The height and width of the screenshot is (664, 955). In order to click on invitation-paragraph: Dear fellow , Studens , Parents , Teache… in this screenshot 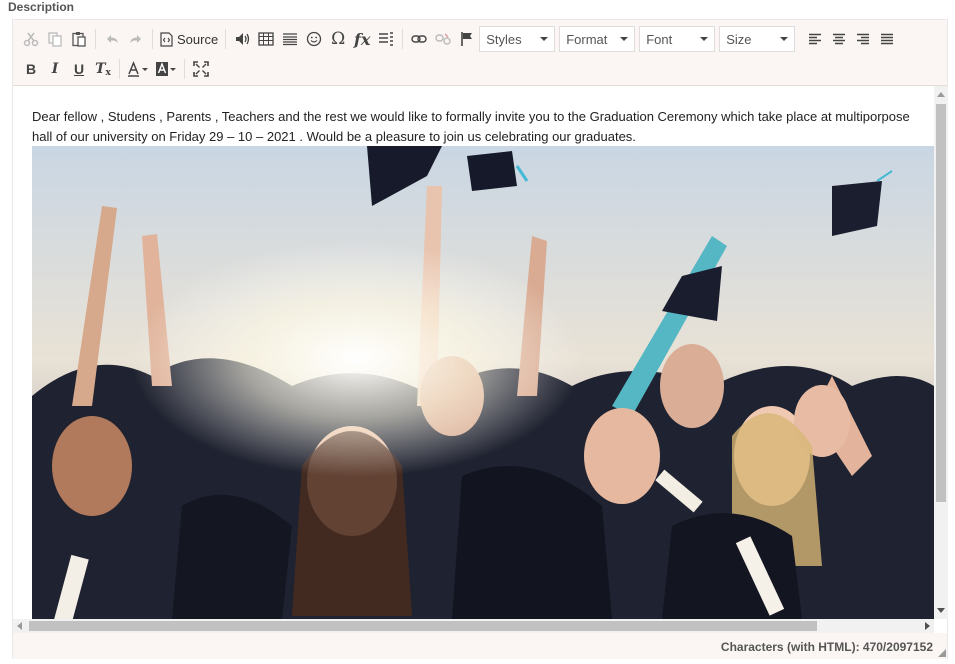, I will do `click(471, 126)`.